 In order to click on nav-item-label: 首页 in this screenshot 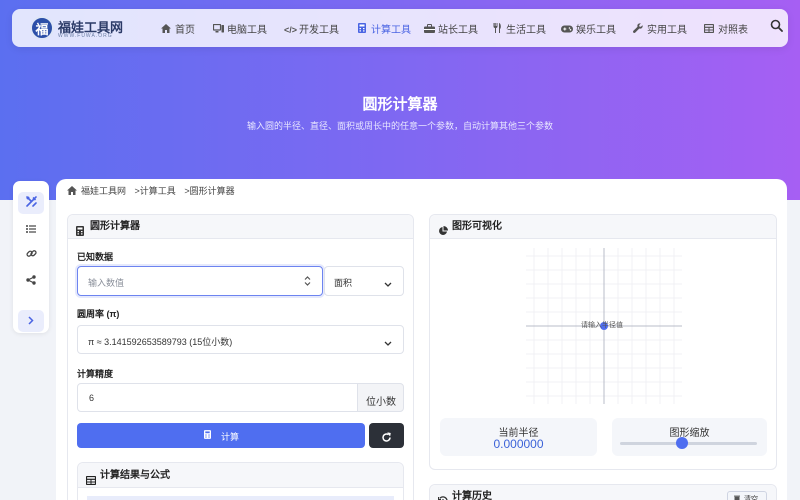, I will do `click(185, 30)`.